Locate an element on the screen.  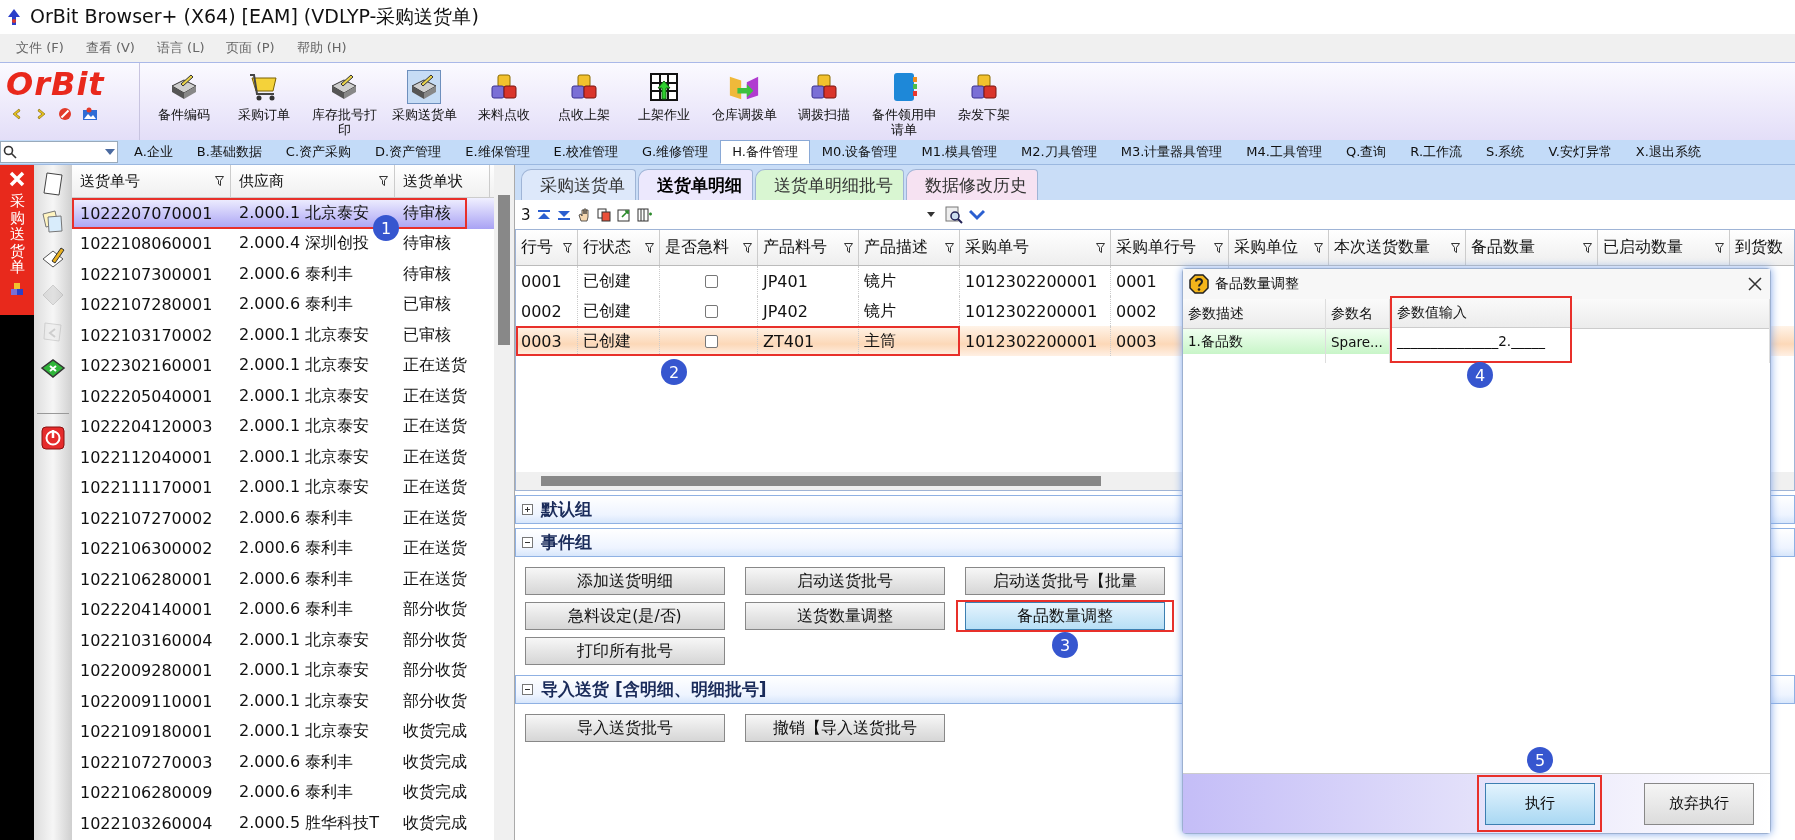
column-header: 已启动数量 is located at coordinates (1664, 247).